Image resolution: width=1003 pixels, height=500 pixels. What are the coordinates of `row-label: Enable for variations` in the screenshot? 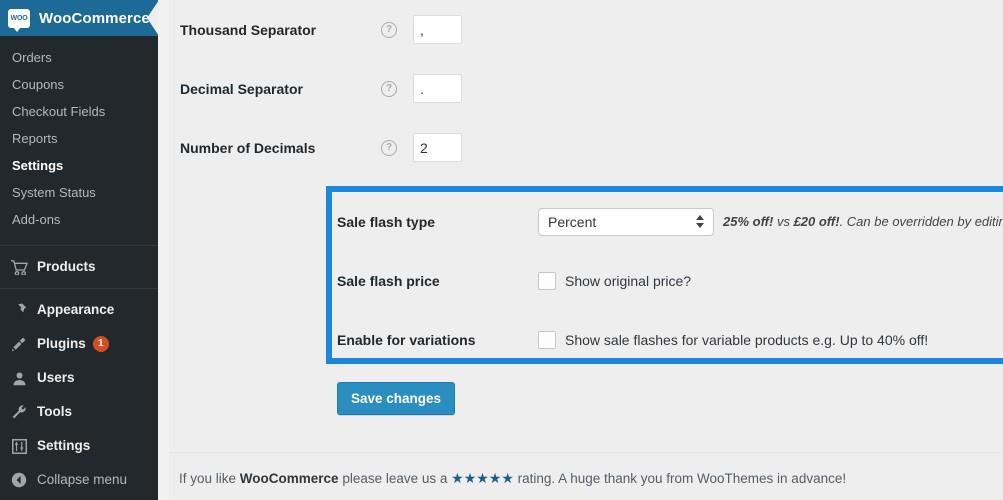 It's located at (406, 339).